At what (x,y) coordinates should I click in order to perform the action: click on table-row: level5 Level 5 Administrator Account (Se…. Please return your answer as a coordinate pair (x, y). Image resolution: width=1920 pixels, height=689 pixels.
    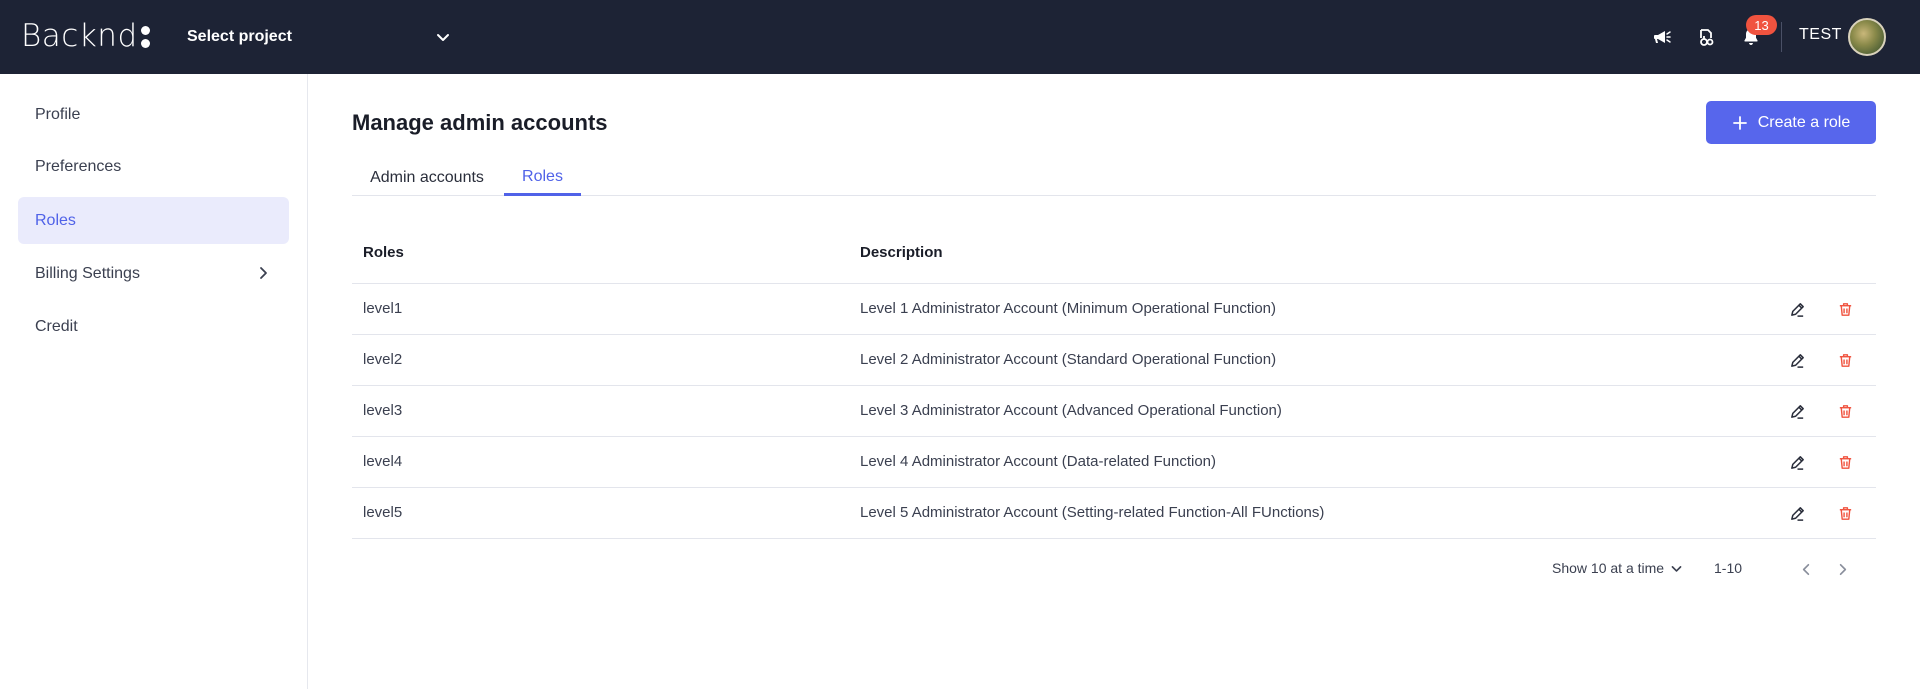
    Looking at the image, I should click on (1114, 513).